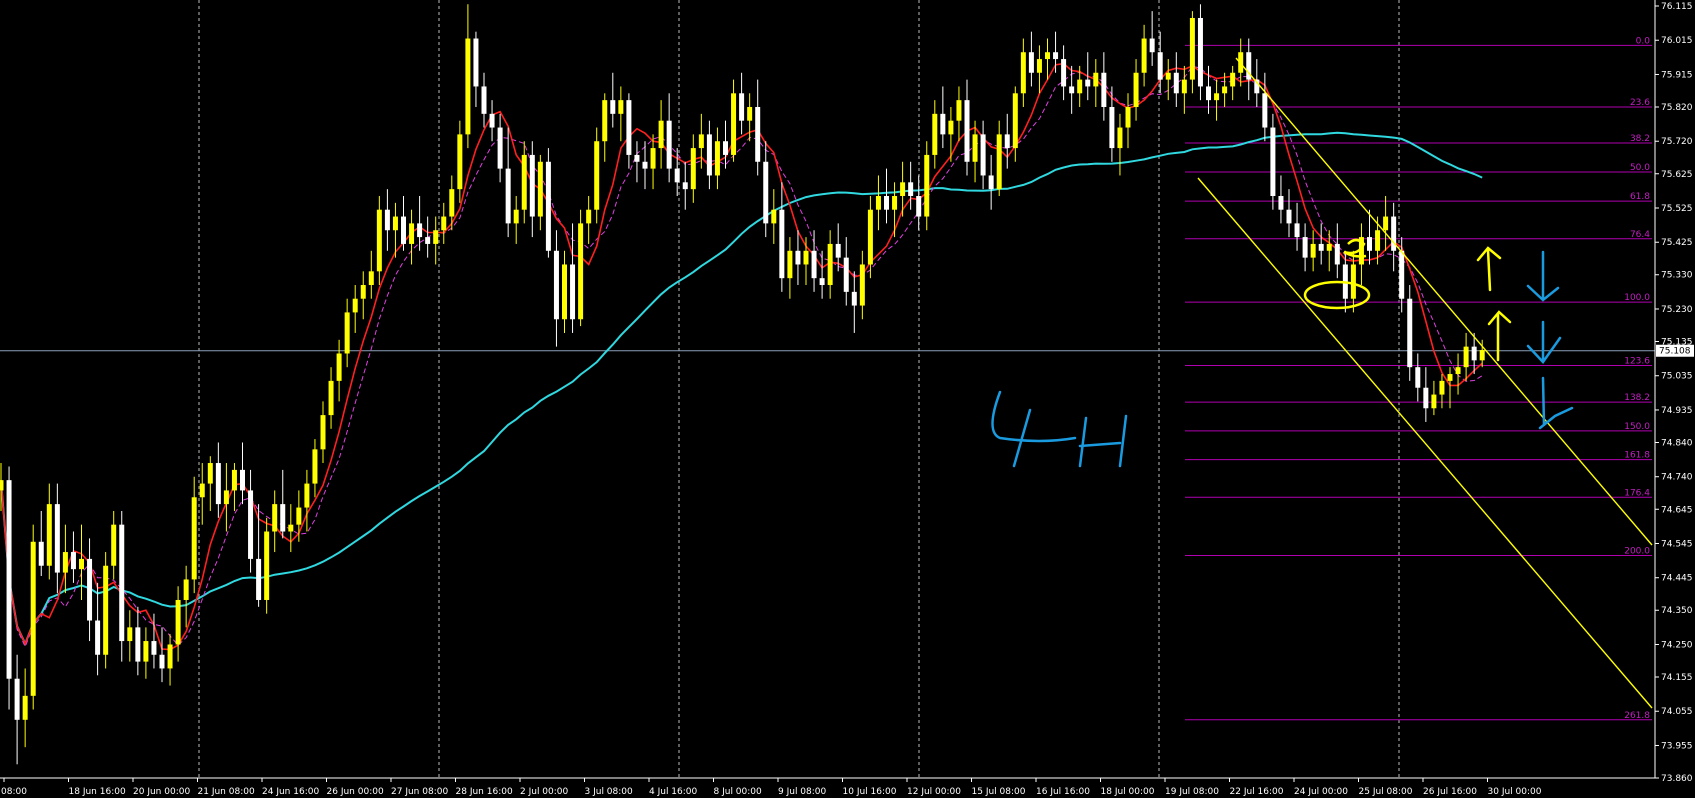 The width and height of the screenshot is (1695, 798). What do you see at coordinates (1637, 427) in the screenshot?
I see `fib-level-label: 150.0` at bounding box center [1637, 427].